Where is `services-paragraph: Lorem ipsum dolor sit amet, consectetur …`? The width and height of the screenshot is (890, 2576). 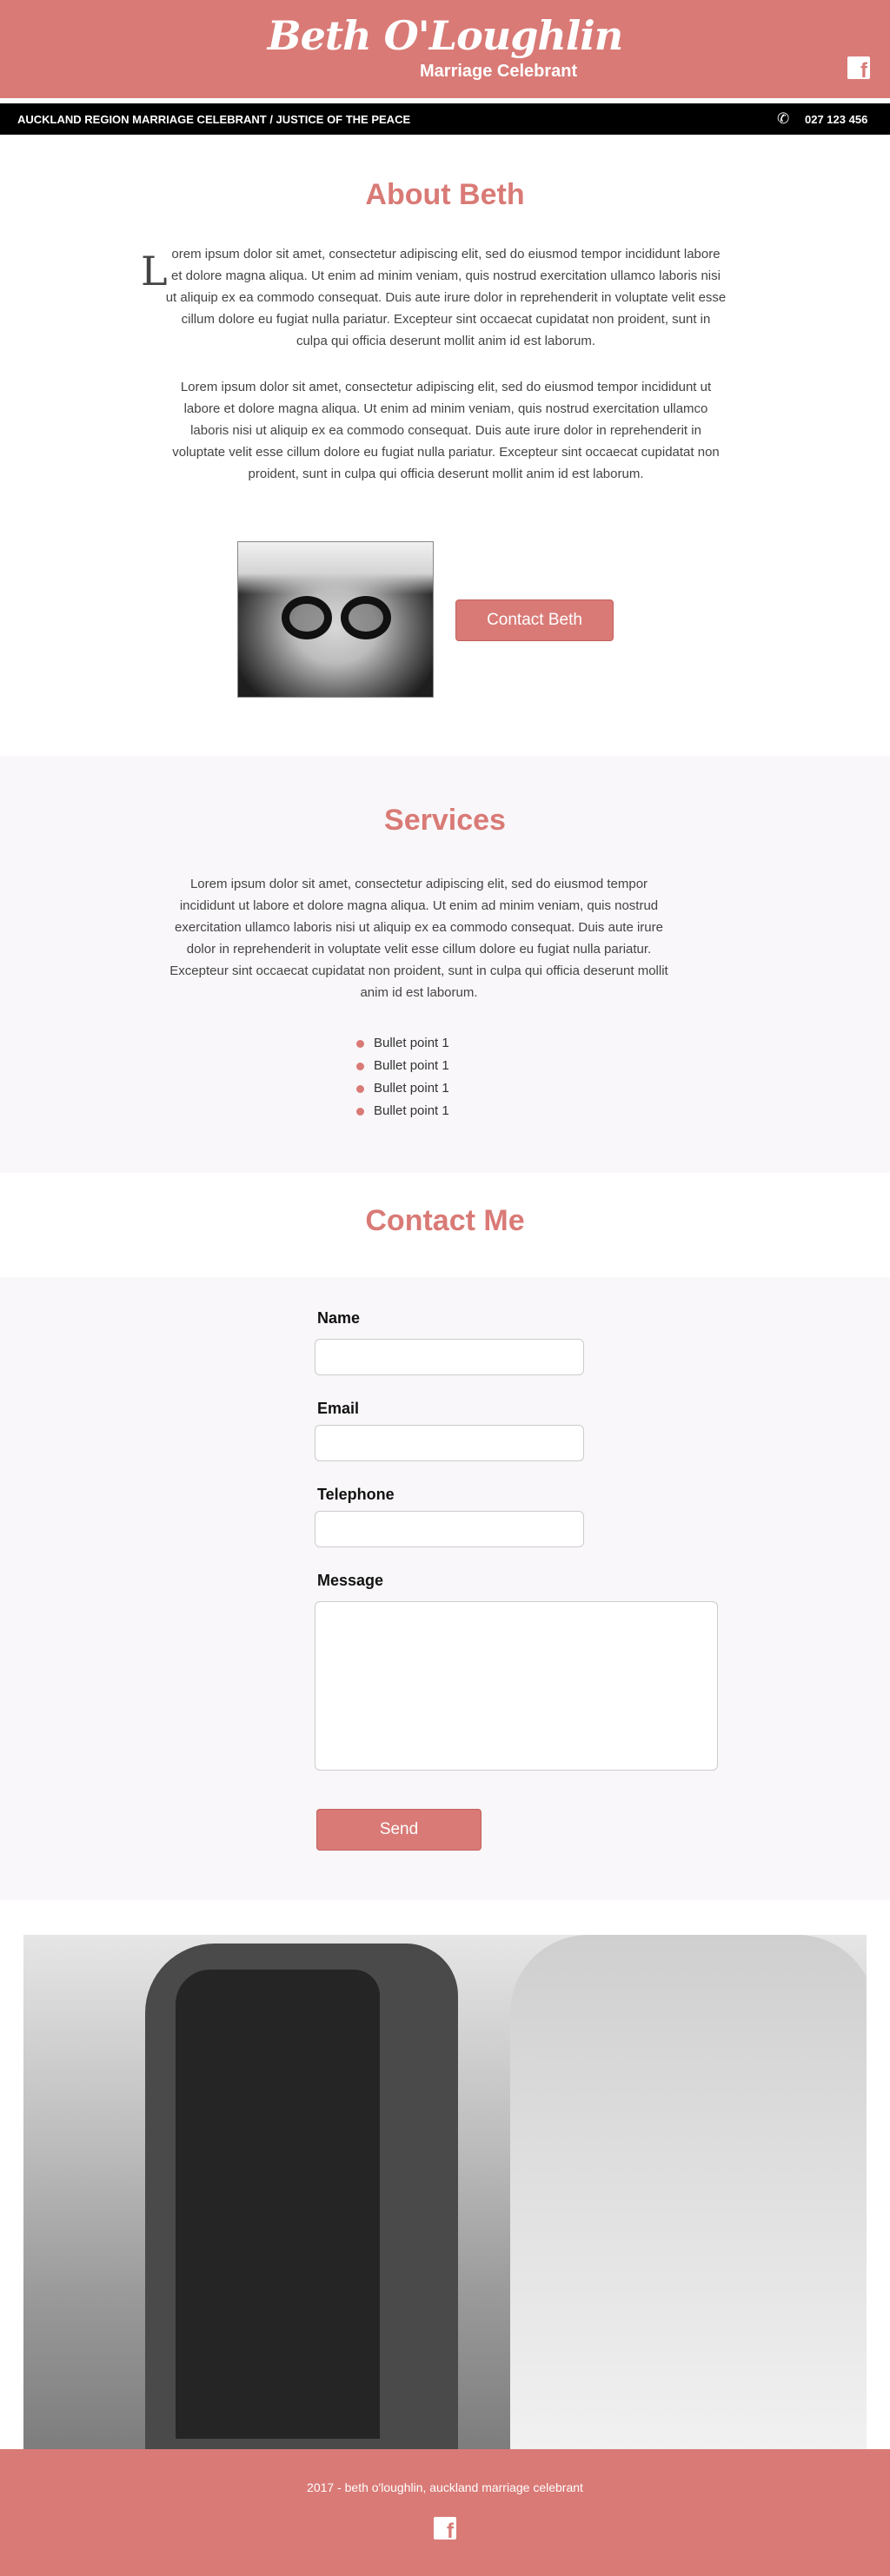 services-paragraph: Lorem ipsum dolor sit amet, consectetur … is located at coordinates (418, 938).